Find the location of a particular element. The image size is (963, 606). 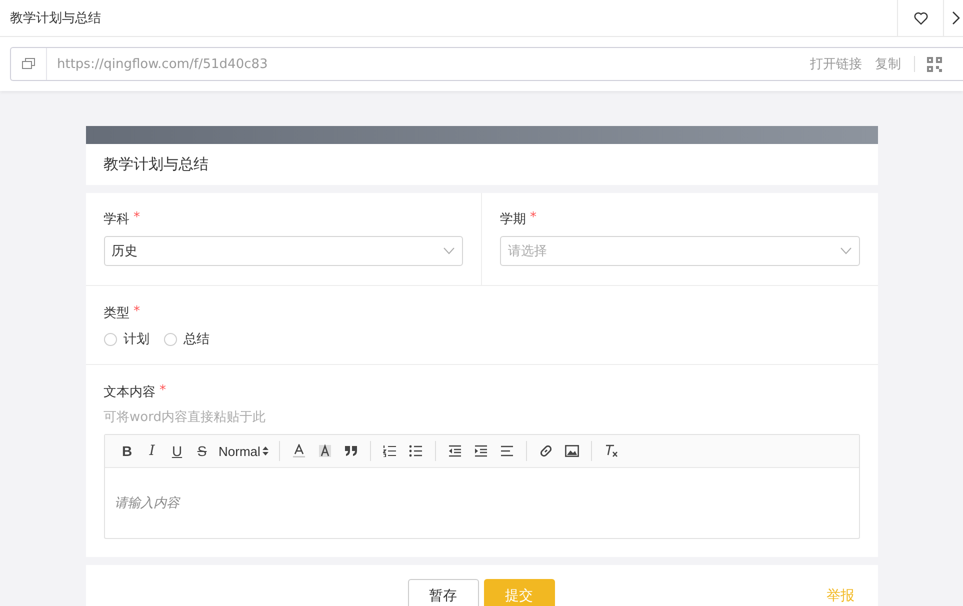

url-text: https://qingflow.com/f/51d40c83 is located at coordinates (162, 64).